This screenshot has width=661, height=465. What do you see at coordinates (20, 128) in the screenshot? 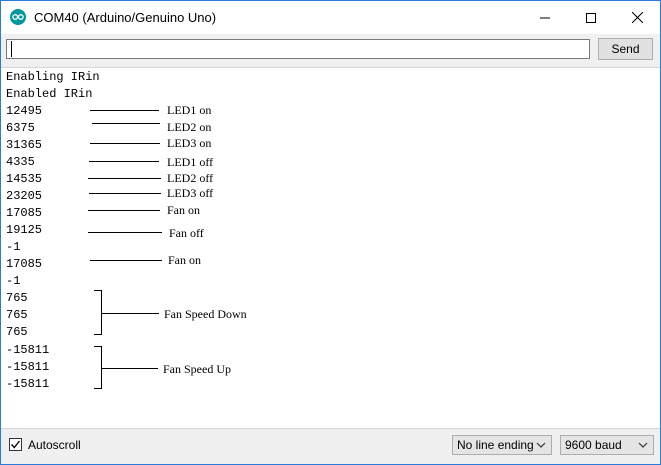
I see `serial-line: 6375` at bounding box center [20, 128].